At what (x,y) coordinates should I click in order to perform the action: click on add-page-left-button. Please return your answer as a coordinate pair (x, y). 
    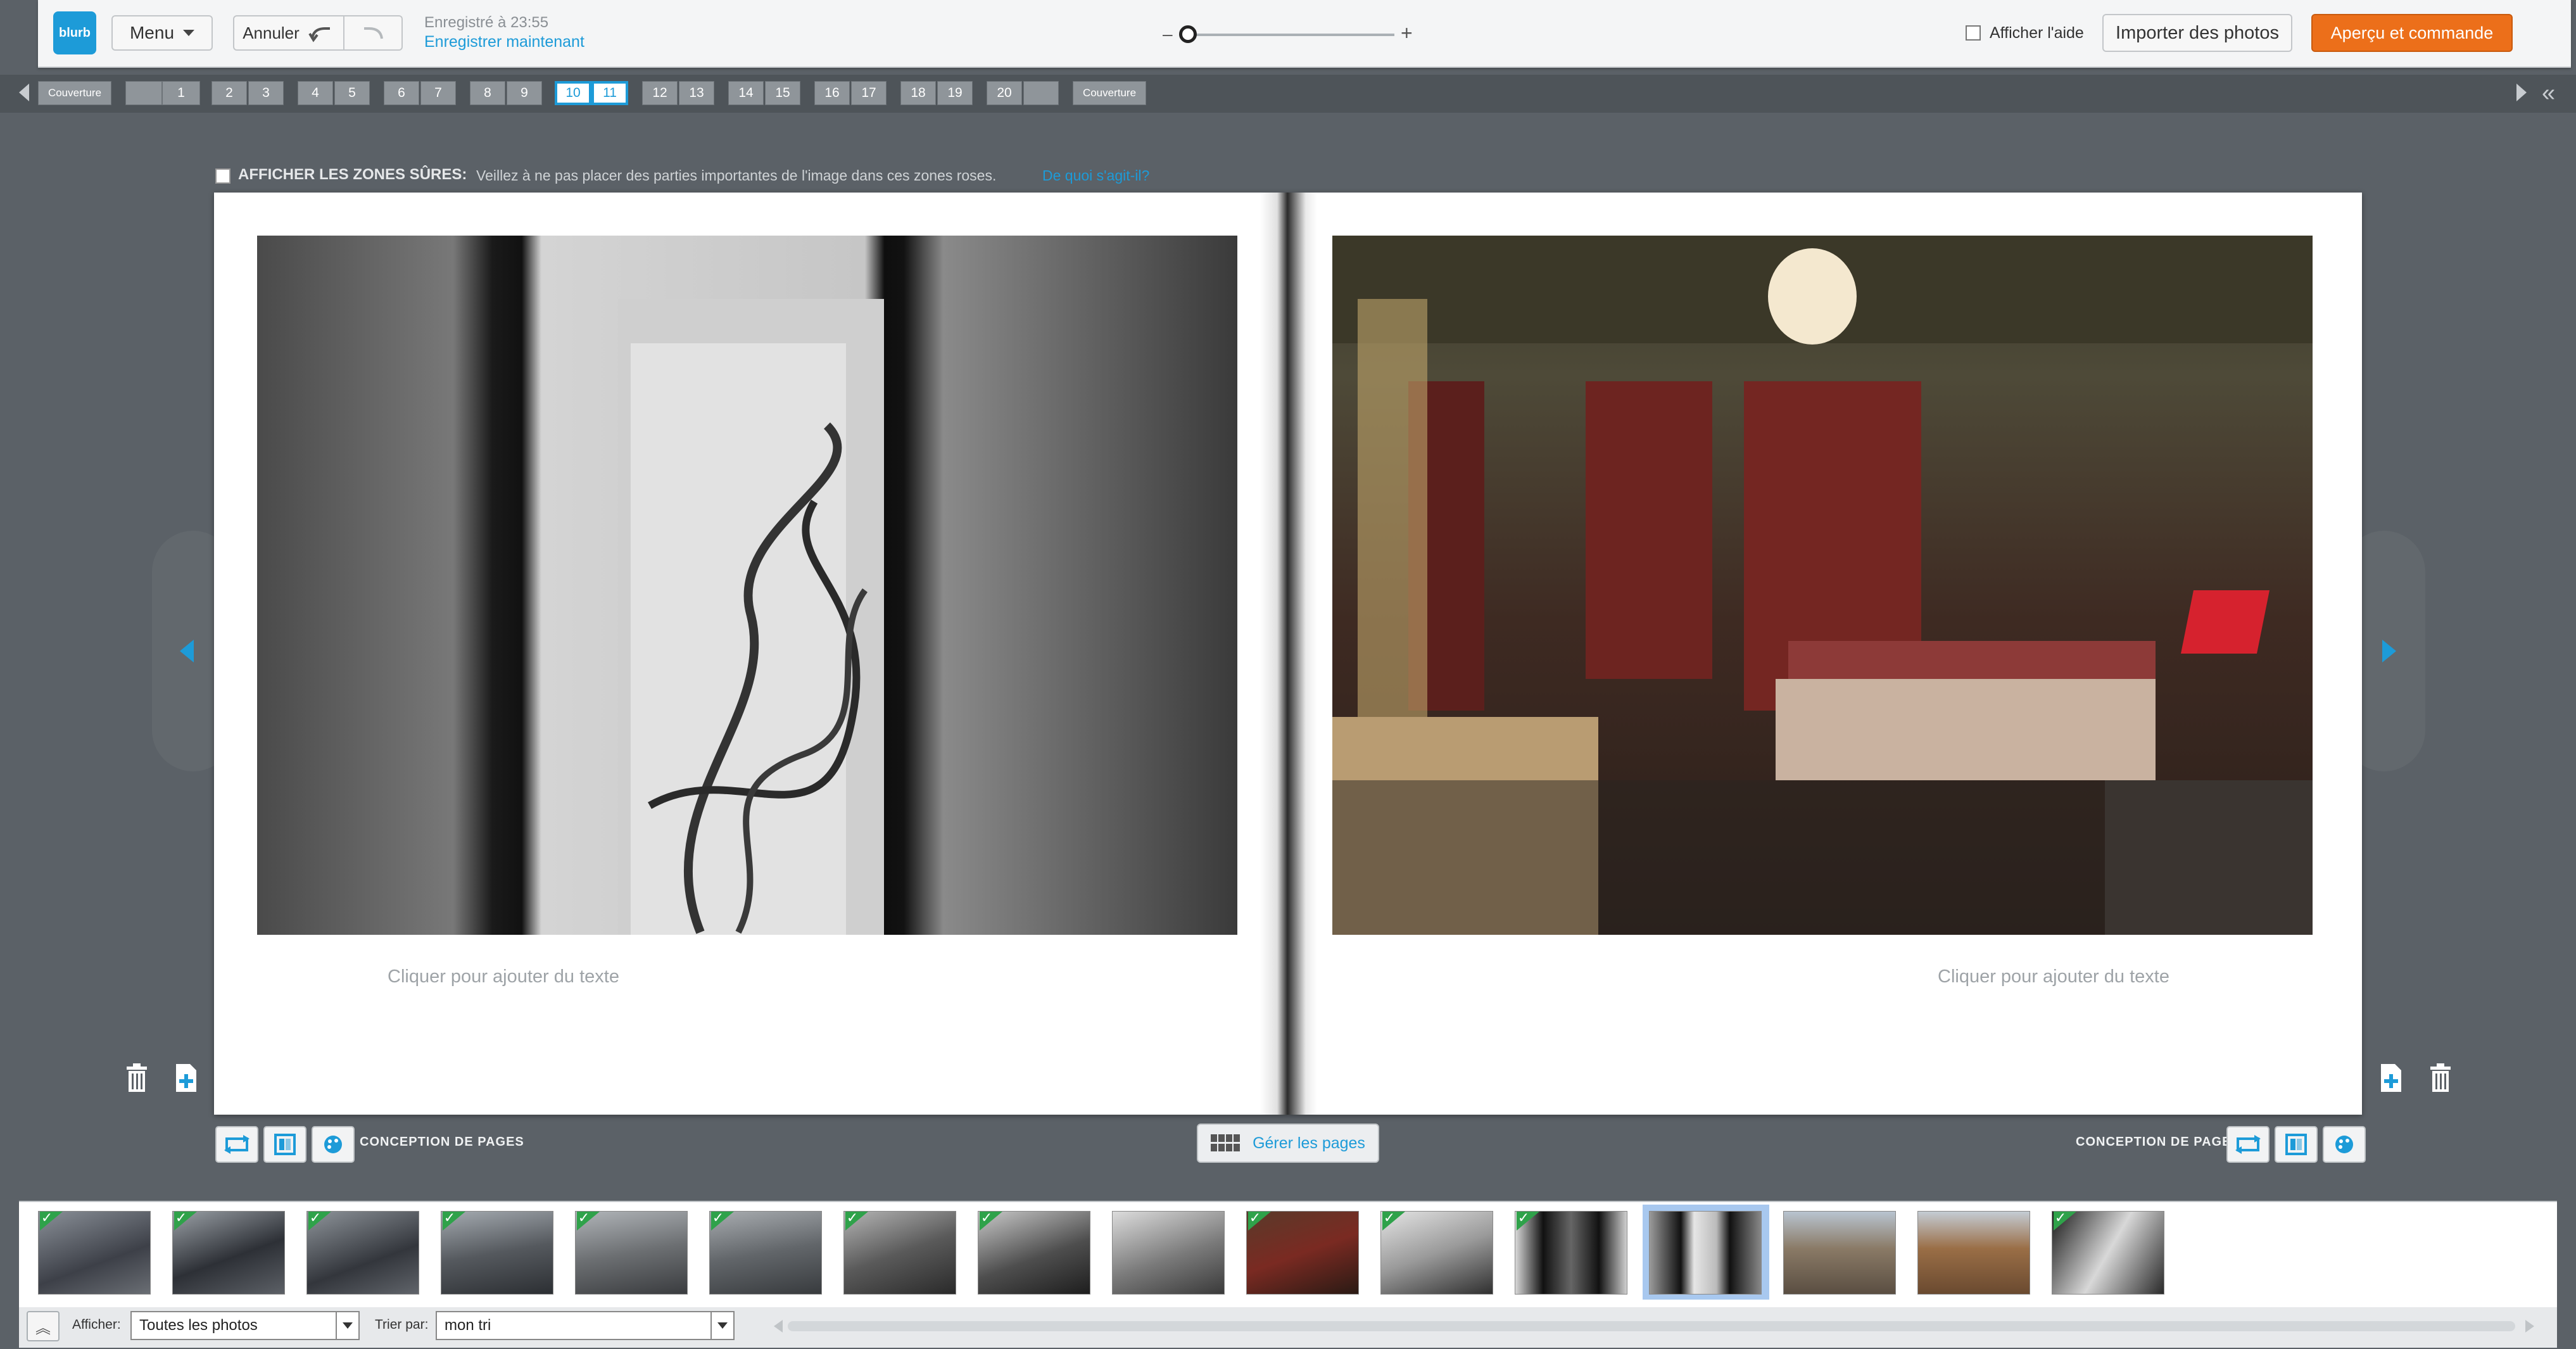
    Looking at the image, I should click on (186, 1077).